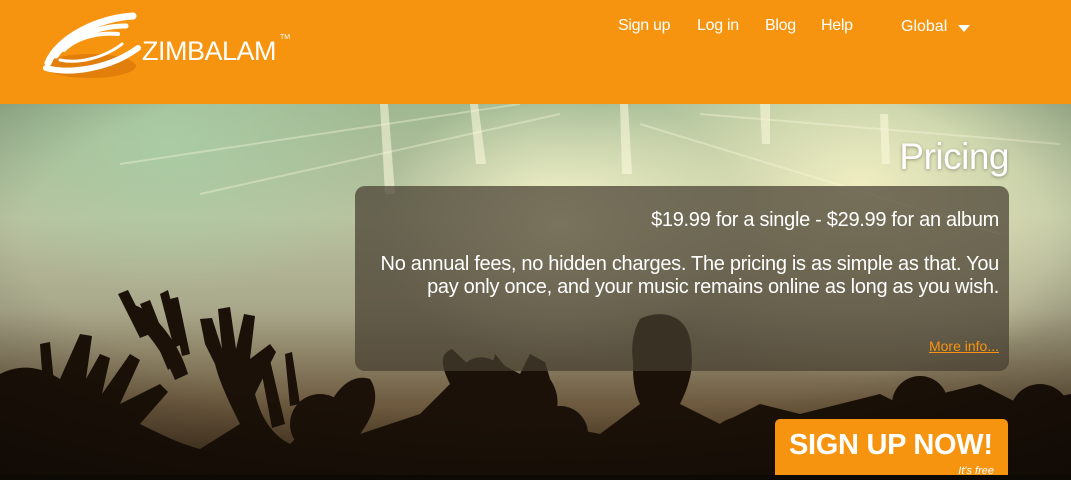  What do you see at coordinates (964, 28) in the screenshot?
I see `caret-down-icon` at bounding box center [964, 28].